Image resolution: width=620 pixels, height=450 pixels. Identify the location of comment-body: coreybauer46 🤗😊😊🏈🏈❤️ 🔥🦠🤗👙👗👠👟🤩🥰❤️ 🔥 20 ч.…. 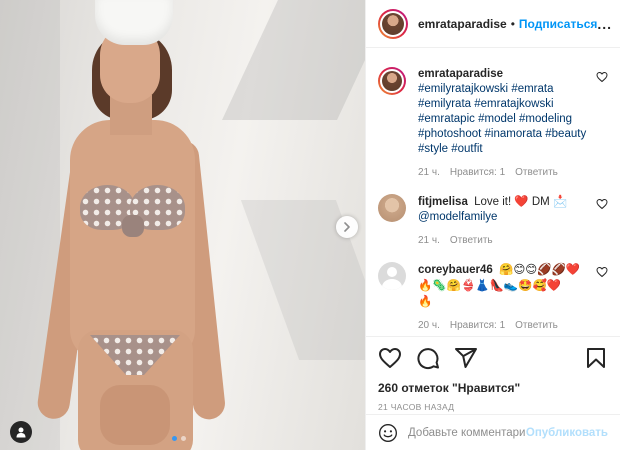
(503, 297).